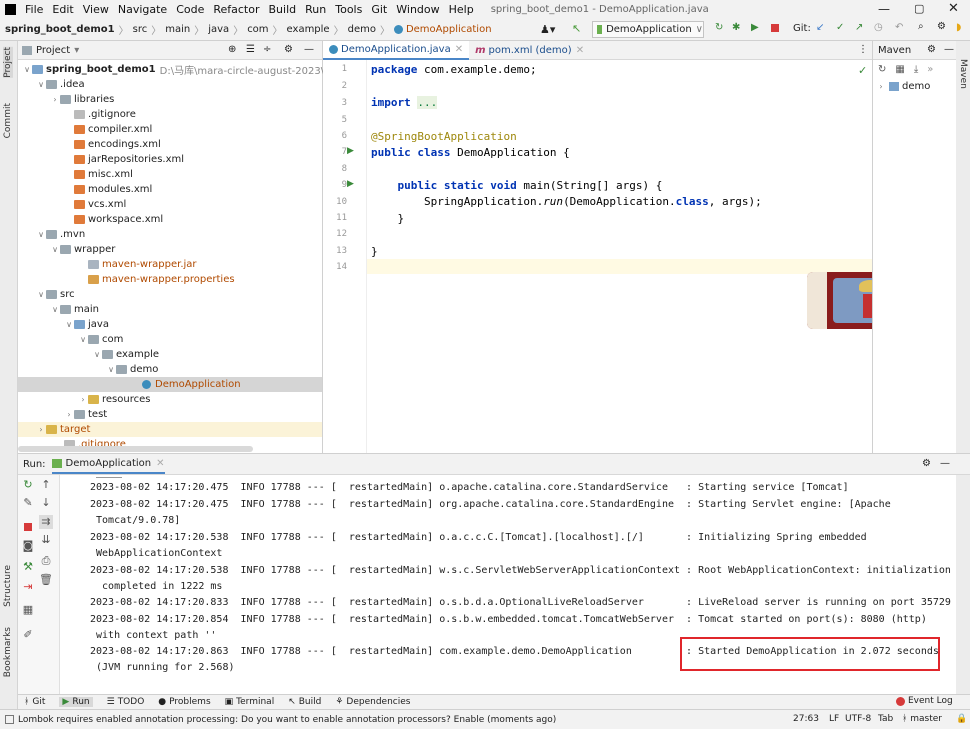  I want to click on tree-item-idea: ∨ .idea, so click(60, 84).